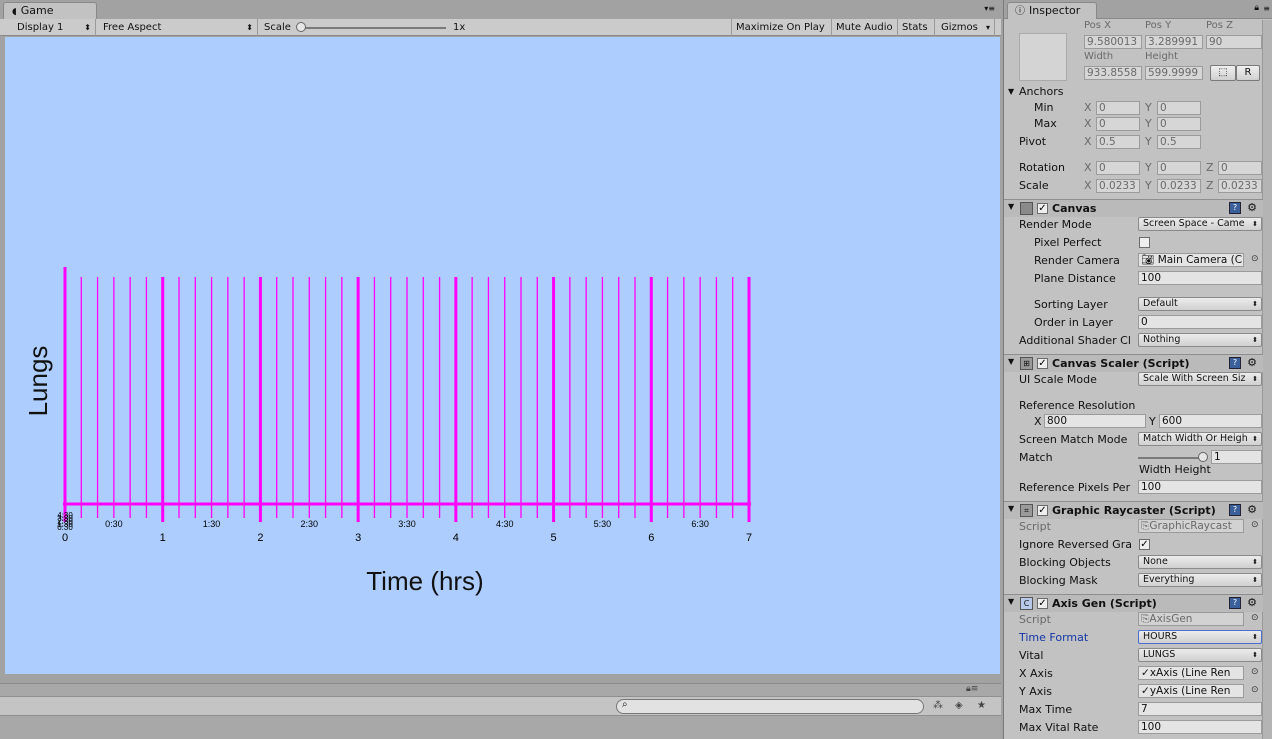  Describe the element at coordinates (1133, 510) in the screenshot. I see `graphic-raycaster-component-header: ▼ ⌗ ✓ Graphic Raycaster (Script) ? ⚙` at that location.